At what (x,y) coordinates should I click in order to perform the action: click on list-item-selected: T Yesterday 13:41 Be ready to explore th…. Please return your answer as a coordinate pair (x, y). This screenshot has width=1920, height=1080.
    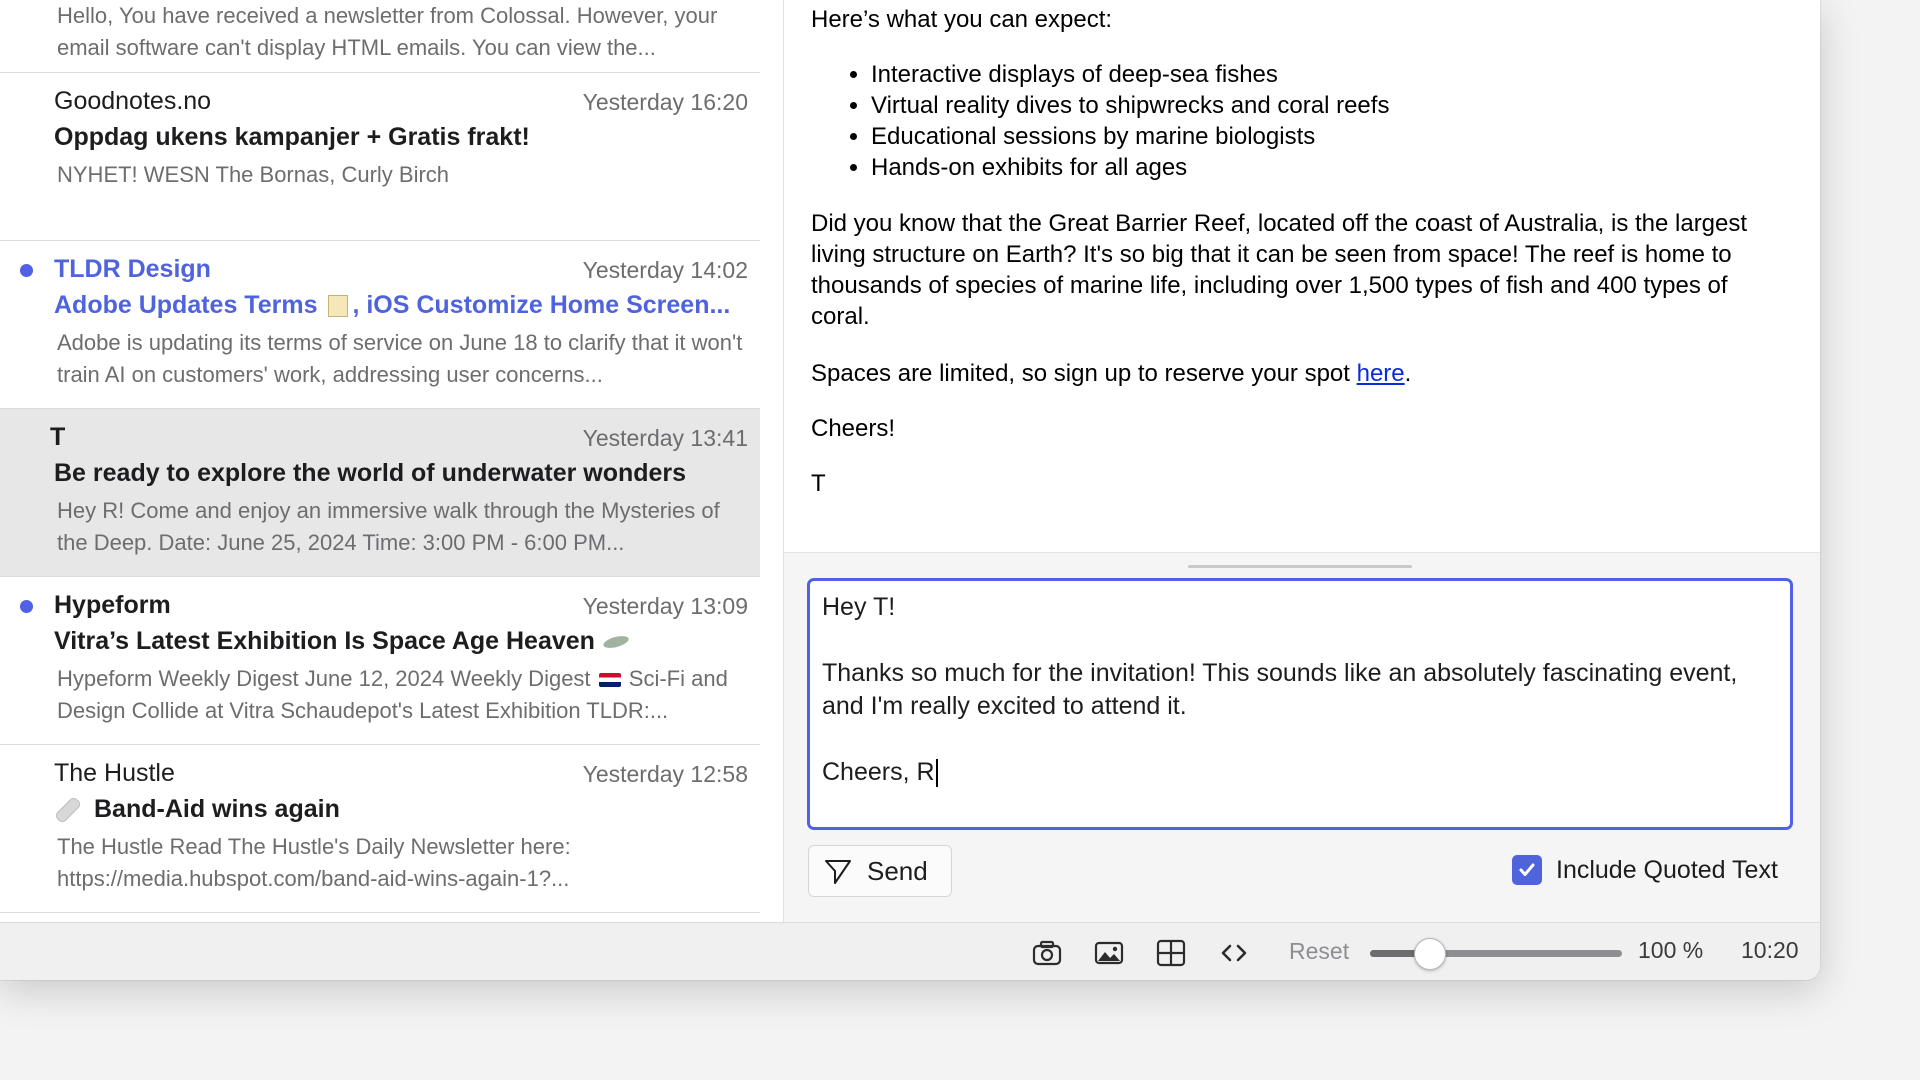
    Looking at the image, I should click on (380, 493).